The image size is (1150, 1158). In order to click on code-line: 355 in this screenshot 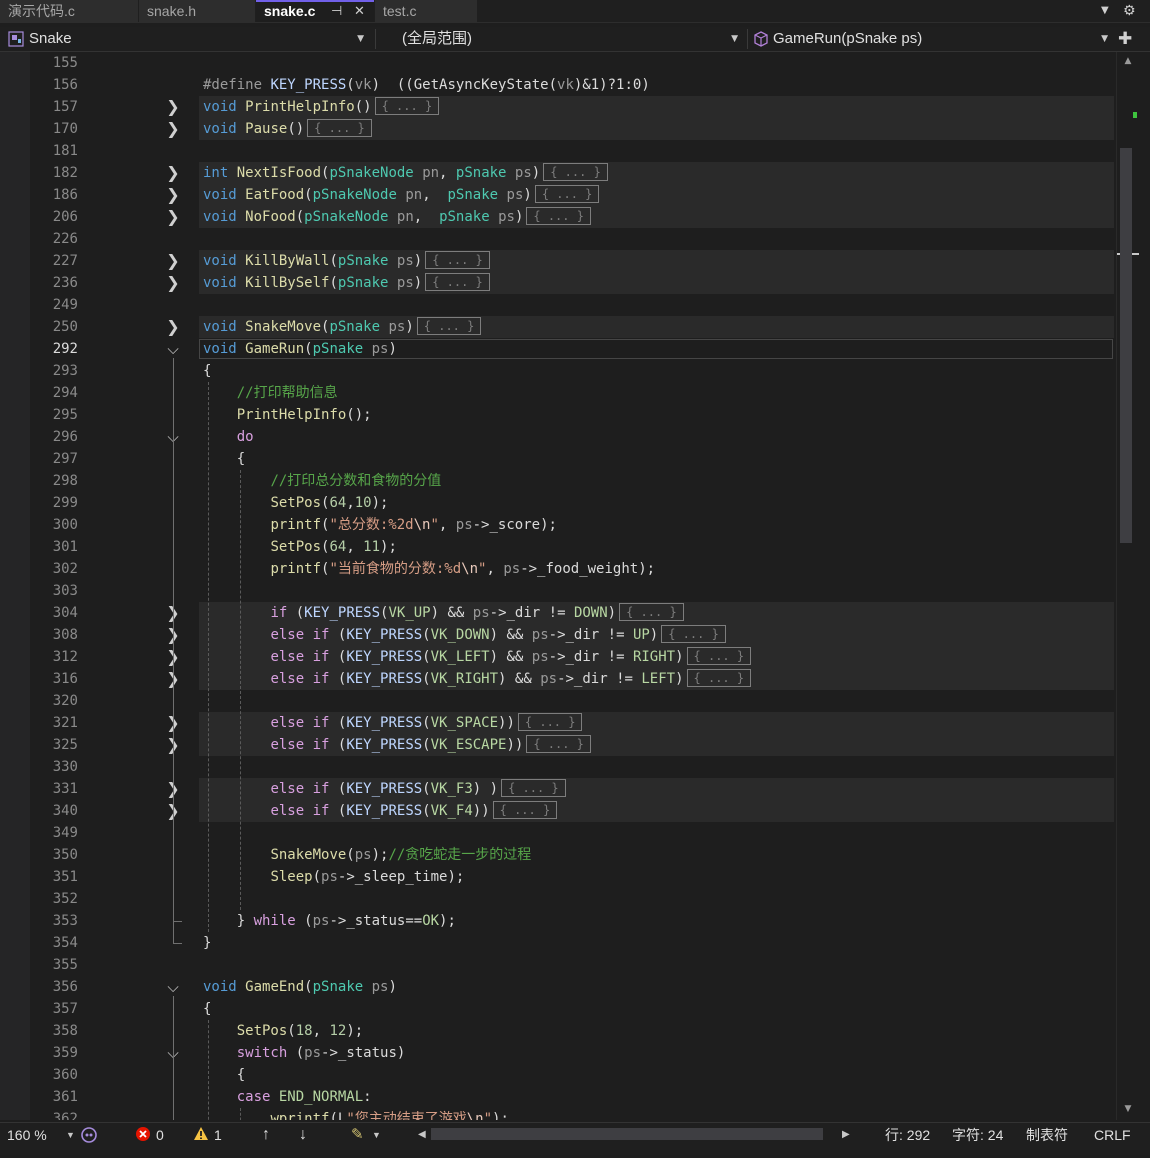, I will do `click(558, 965)`.